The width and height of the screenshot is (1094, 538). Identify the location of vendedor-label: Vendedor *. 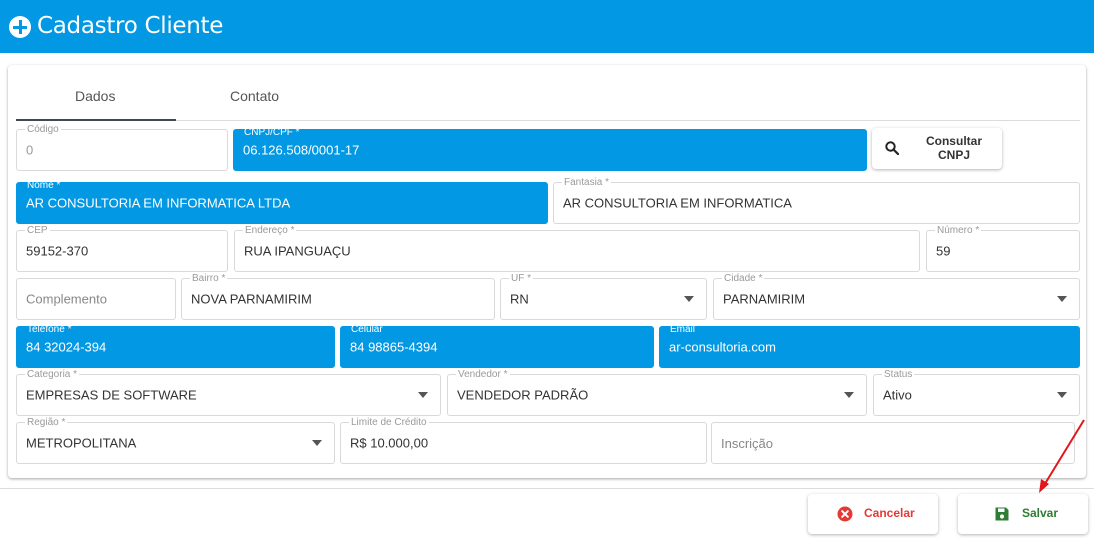
(483, 374).